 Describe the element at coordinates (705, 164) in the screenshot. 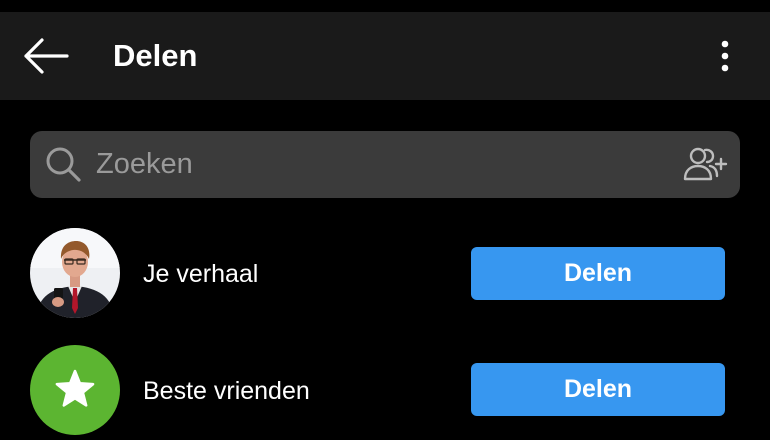

I see `add-people-icon` at that location.